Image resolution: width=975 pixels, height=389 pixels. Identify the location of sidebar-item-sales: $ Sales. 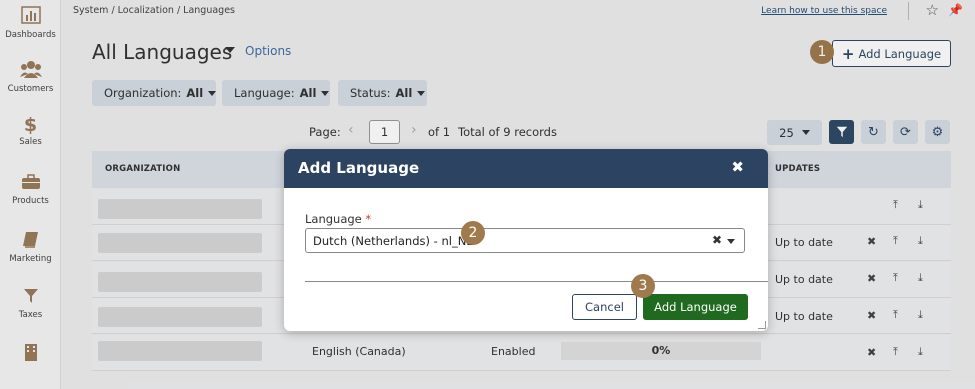
(30, 131).